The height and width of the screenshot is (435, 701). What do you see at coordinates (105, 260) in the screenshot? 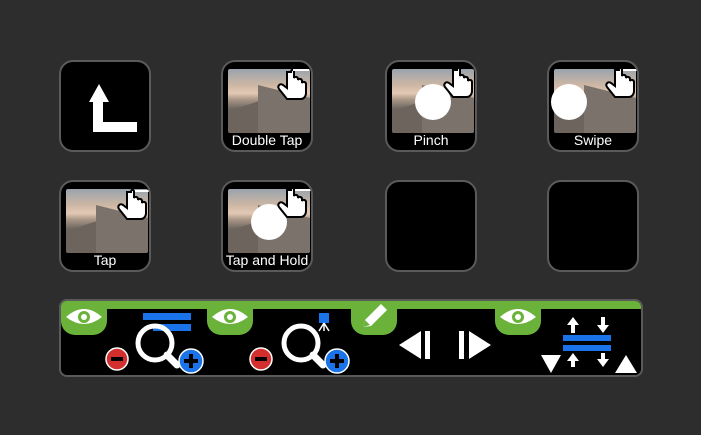
I see `key-label: Tap` at bounding box center [105, 260].